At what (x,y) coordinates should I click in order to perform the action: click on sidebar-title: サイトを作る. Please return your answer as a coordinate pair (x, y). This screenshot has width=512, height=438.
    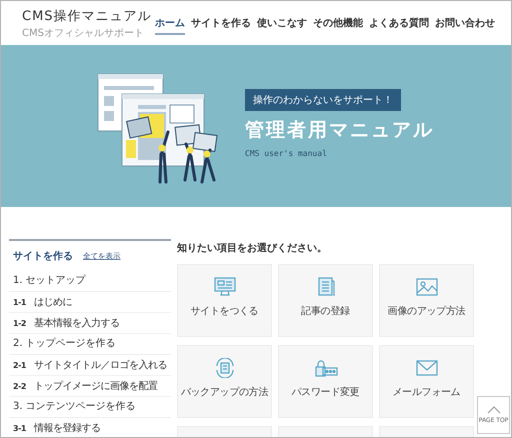
    Looking at the image, I should click on (43, 256).